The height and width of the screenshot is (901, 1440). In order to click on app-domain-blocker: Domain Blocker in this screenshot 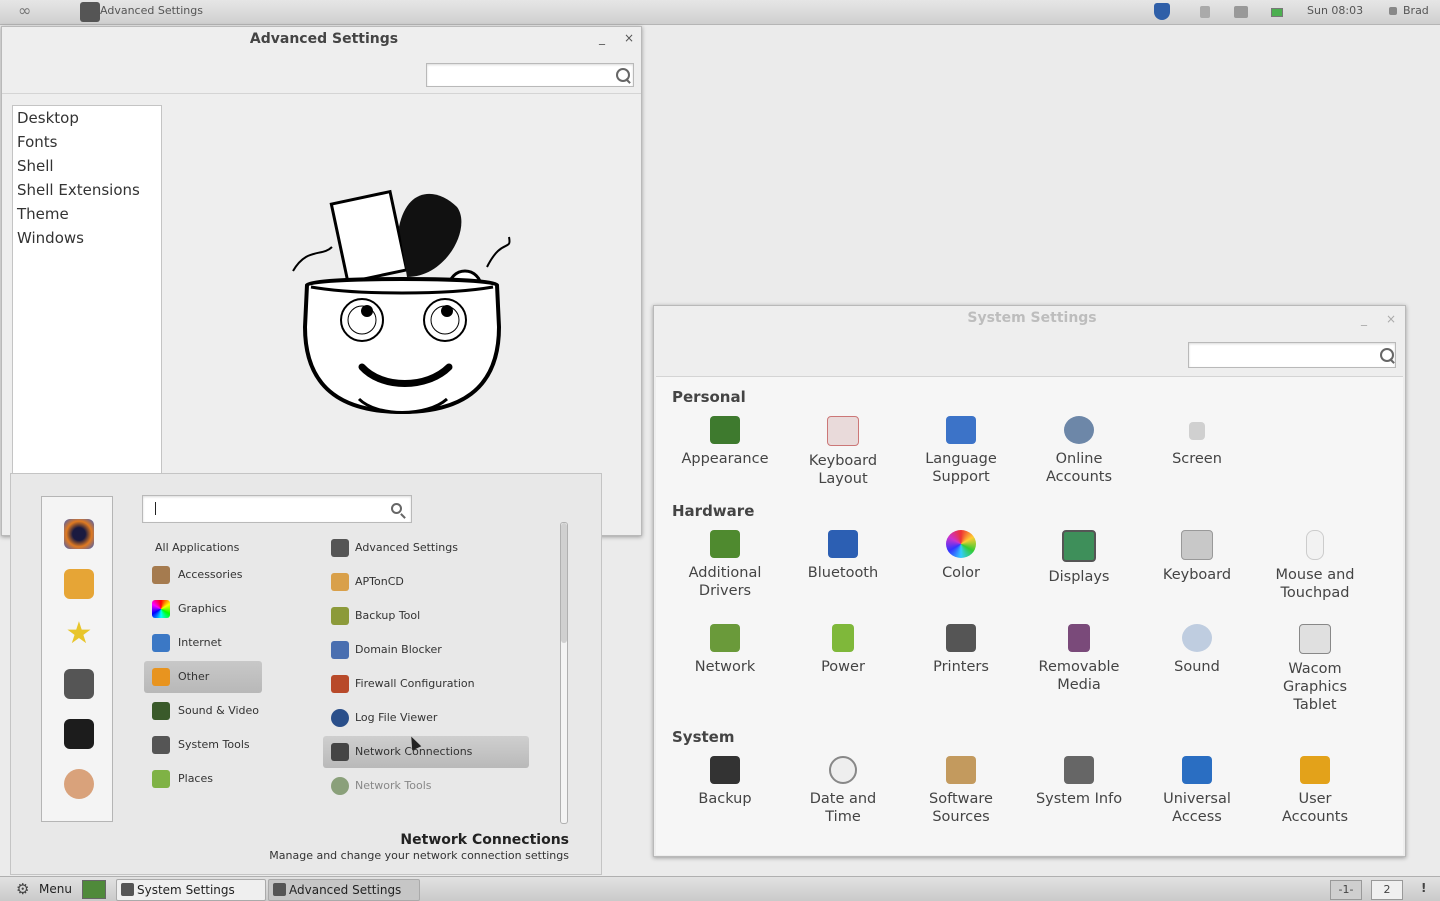, I will do `click(426, 649)`.